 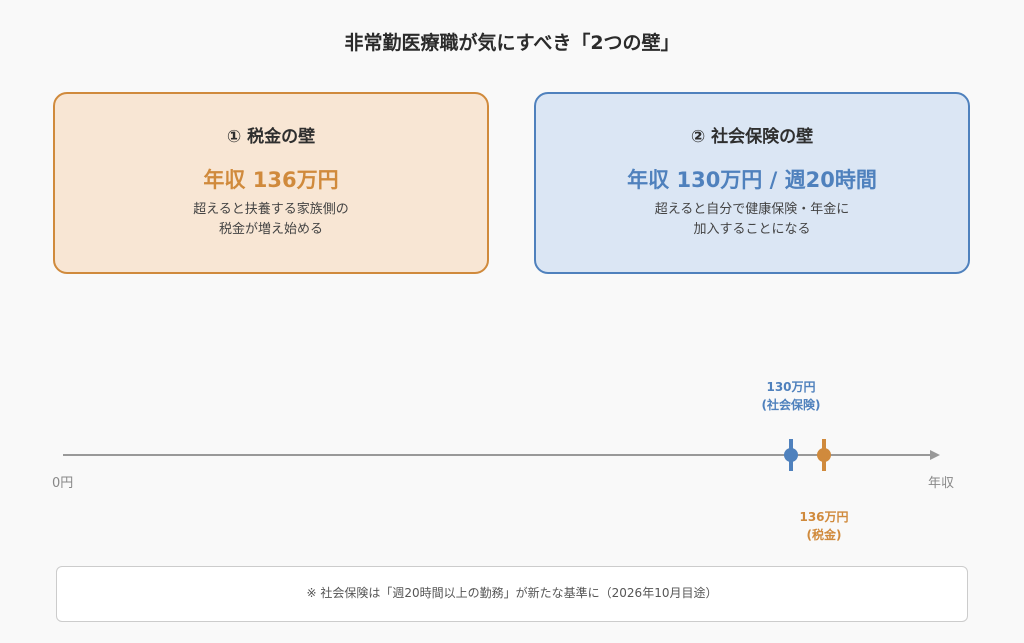 I want to click on timeline-arrow-head, so click(x=935, y=455).